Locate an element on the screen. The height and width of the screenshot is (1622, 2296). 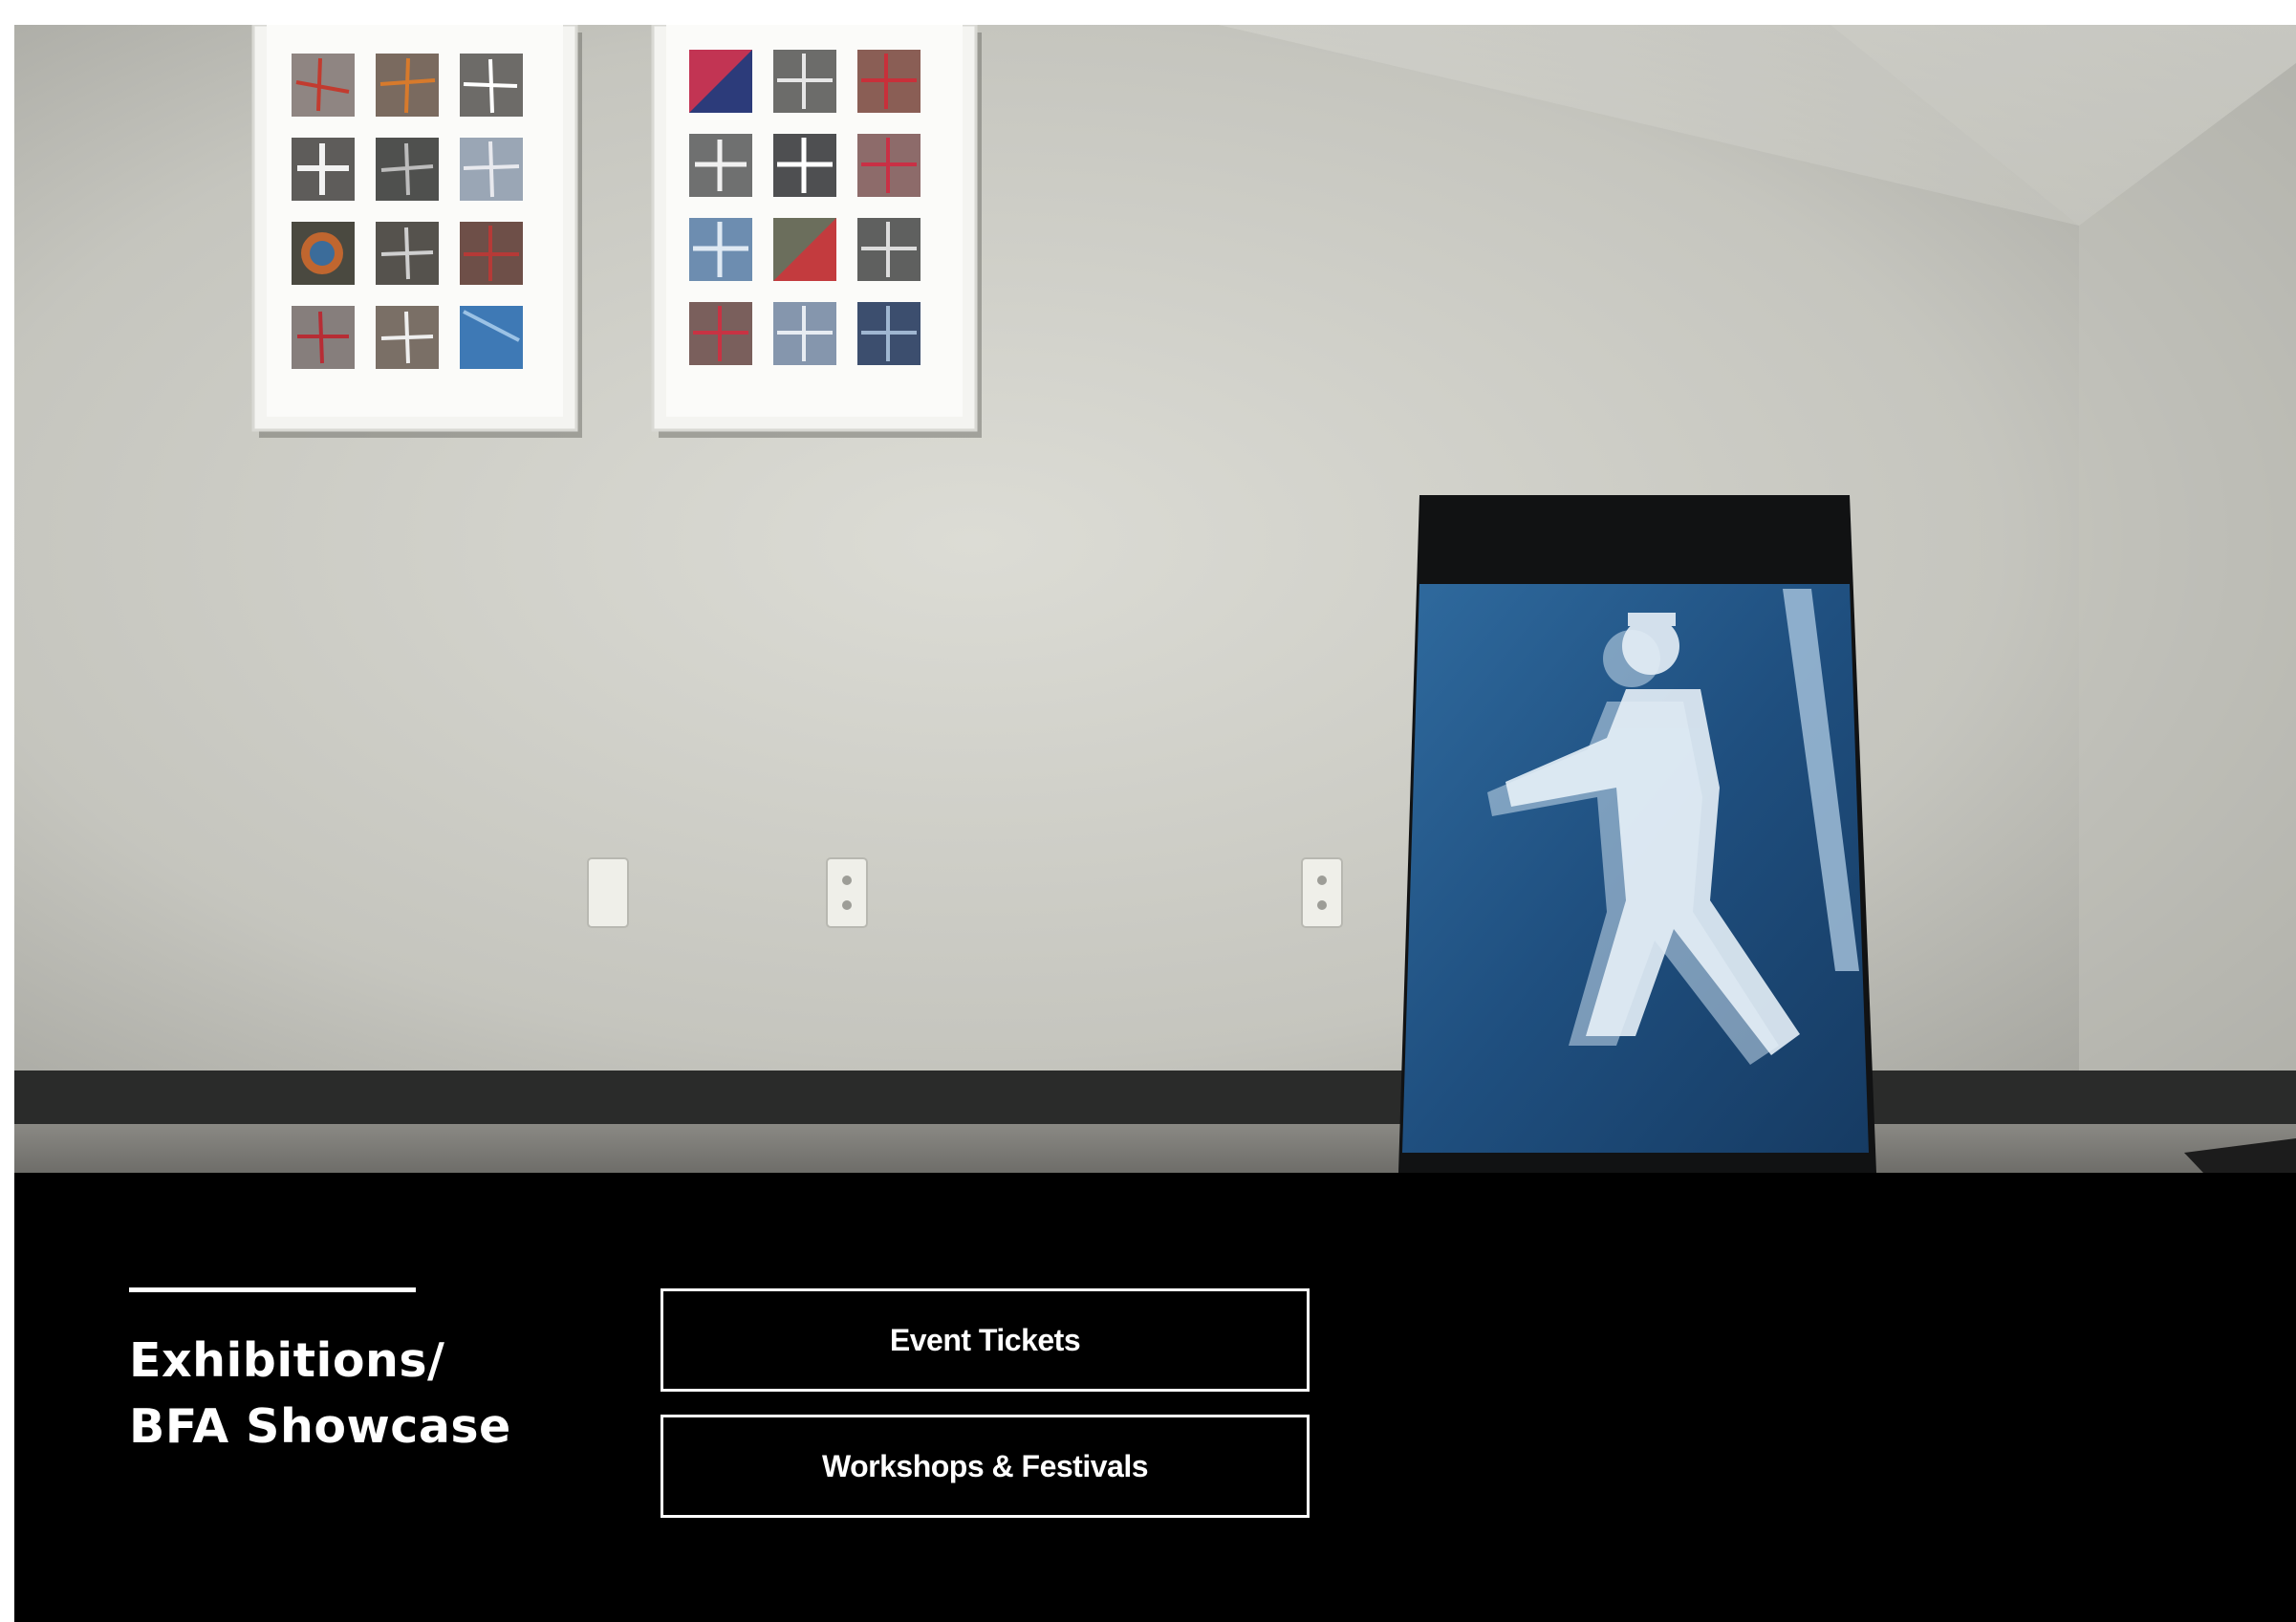
display-screen is located at coordinates (1637, 834).